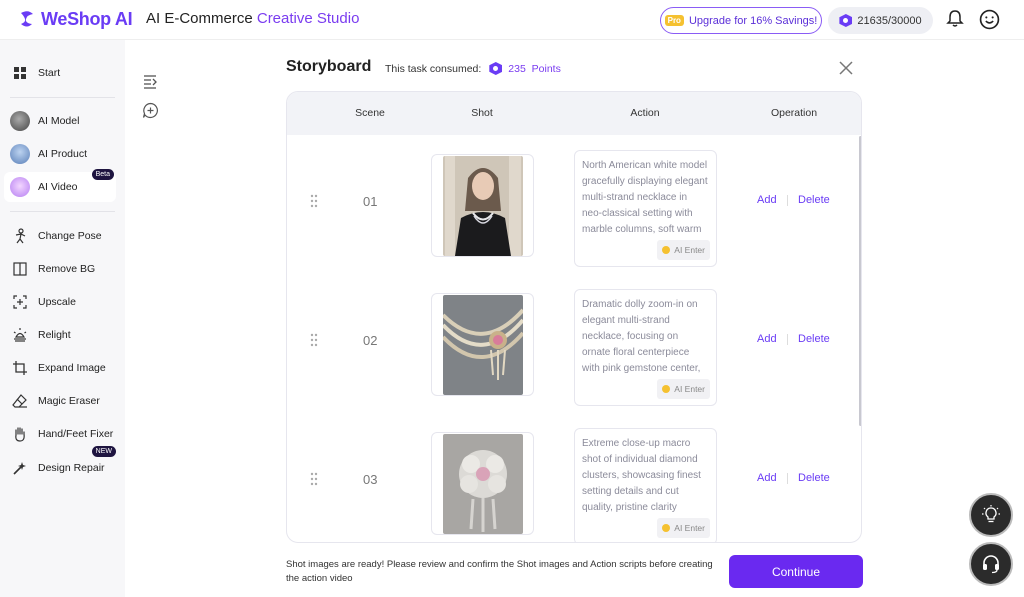  I want to click on repair-icon, so click(20, 468).